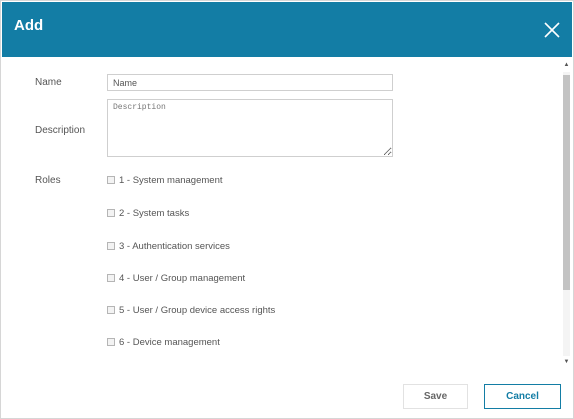 This screenshot has width=574, height=419. I want to click on scroll-track, so click(566, 214).